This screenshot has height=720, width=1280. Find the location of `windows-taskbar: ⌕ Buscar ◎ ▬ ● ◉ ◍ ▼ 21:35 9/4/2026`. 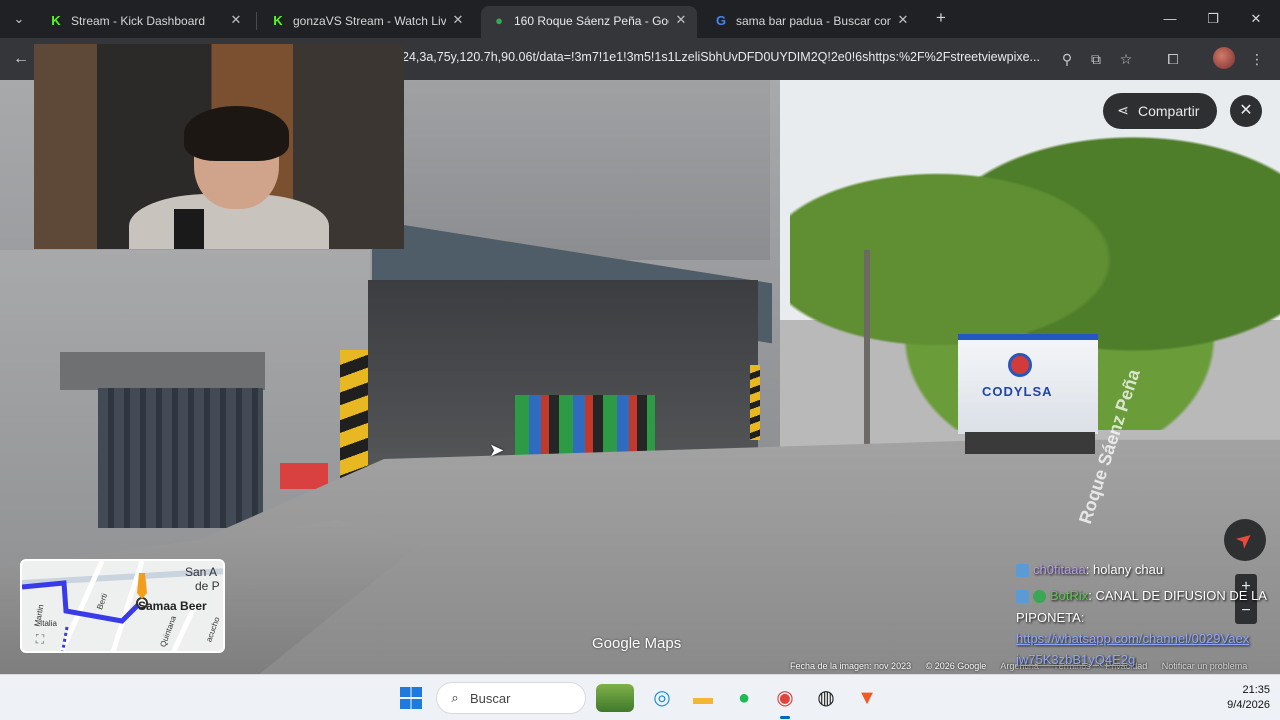

windows-taskbar: ⌕ Buscar ◎ ▬ ● ◉ ◍ ▼ 21:35 9/4/2026 is located at coordinates (640, 697).